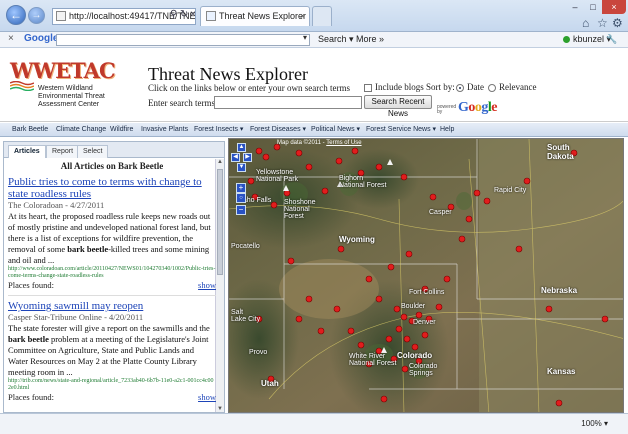  I want to click on scroll-thumb, so click(220, 222).